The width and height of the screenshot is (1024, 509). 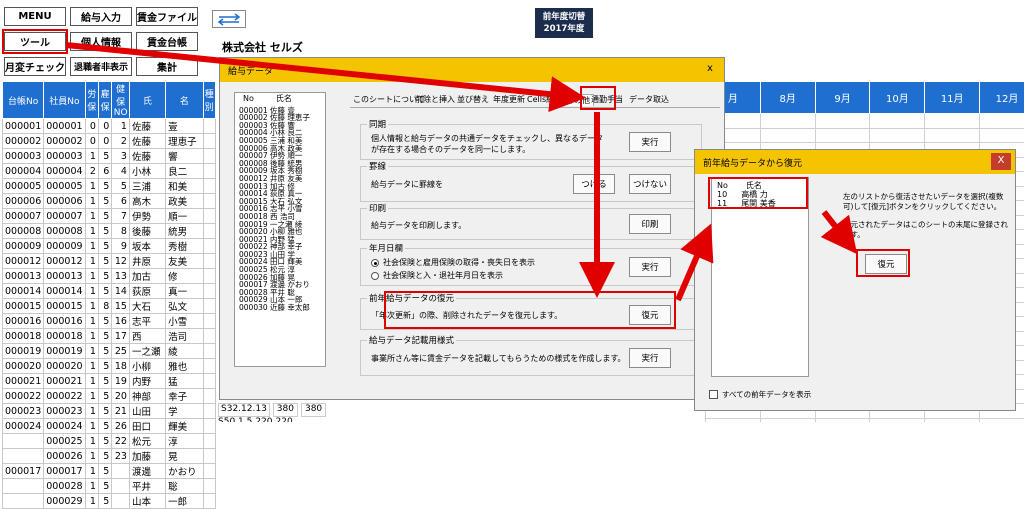 I want to click on table-cell: 渡邊, so click(x=147, y=471).